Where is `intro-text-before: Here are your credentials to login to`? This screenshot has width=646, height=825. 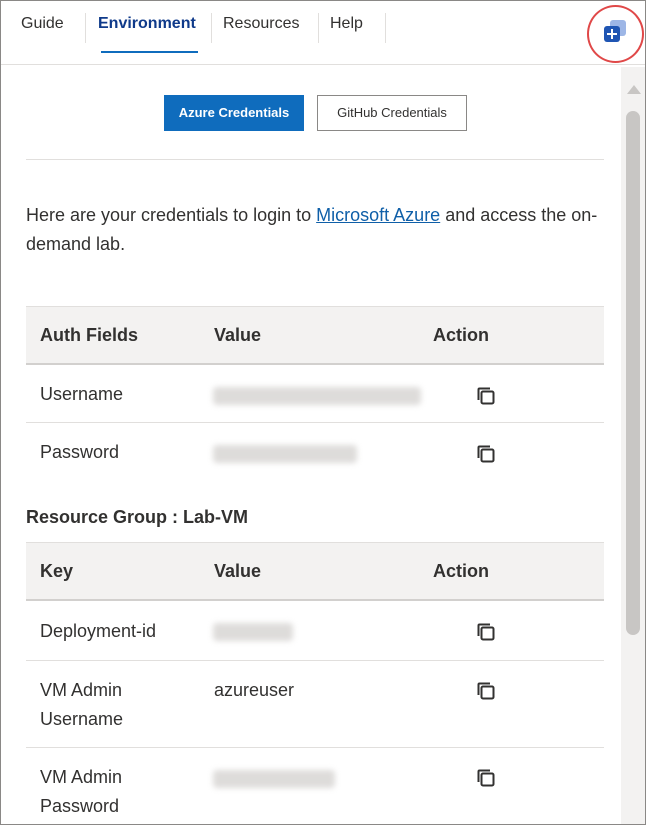 intro-text-before: Here are your credentials to login to is located at coordinates (171, 215).